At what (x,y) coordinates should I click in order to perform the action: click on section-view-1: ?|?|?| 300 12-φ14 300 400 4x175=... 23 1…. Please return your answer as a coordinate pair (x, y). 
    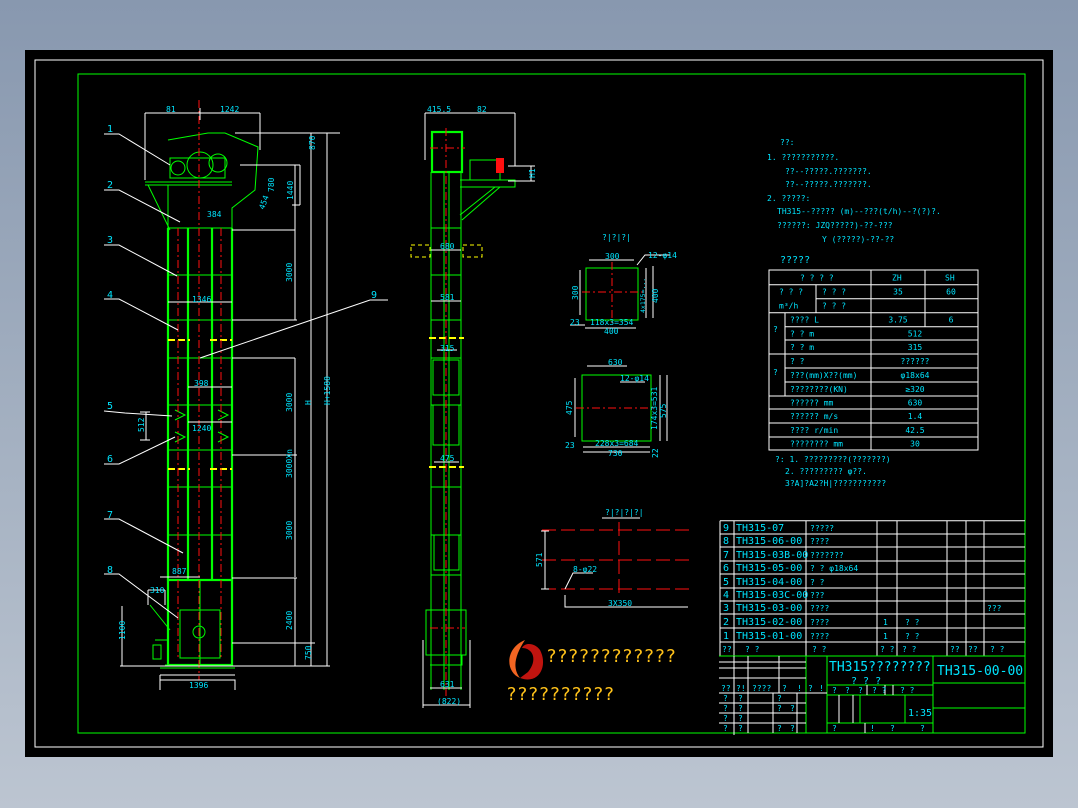
    Looking at the image, I should click on (623, 284).